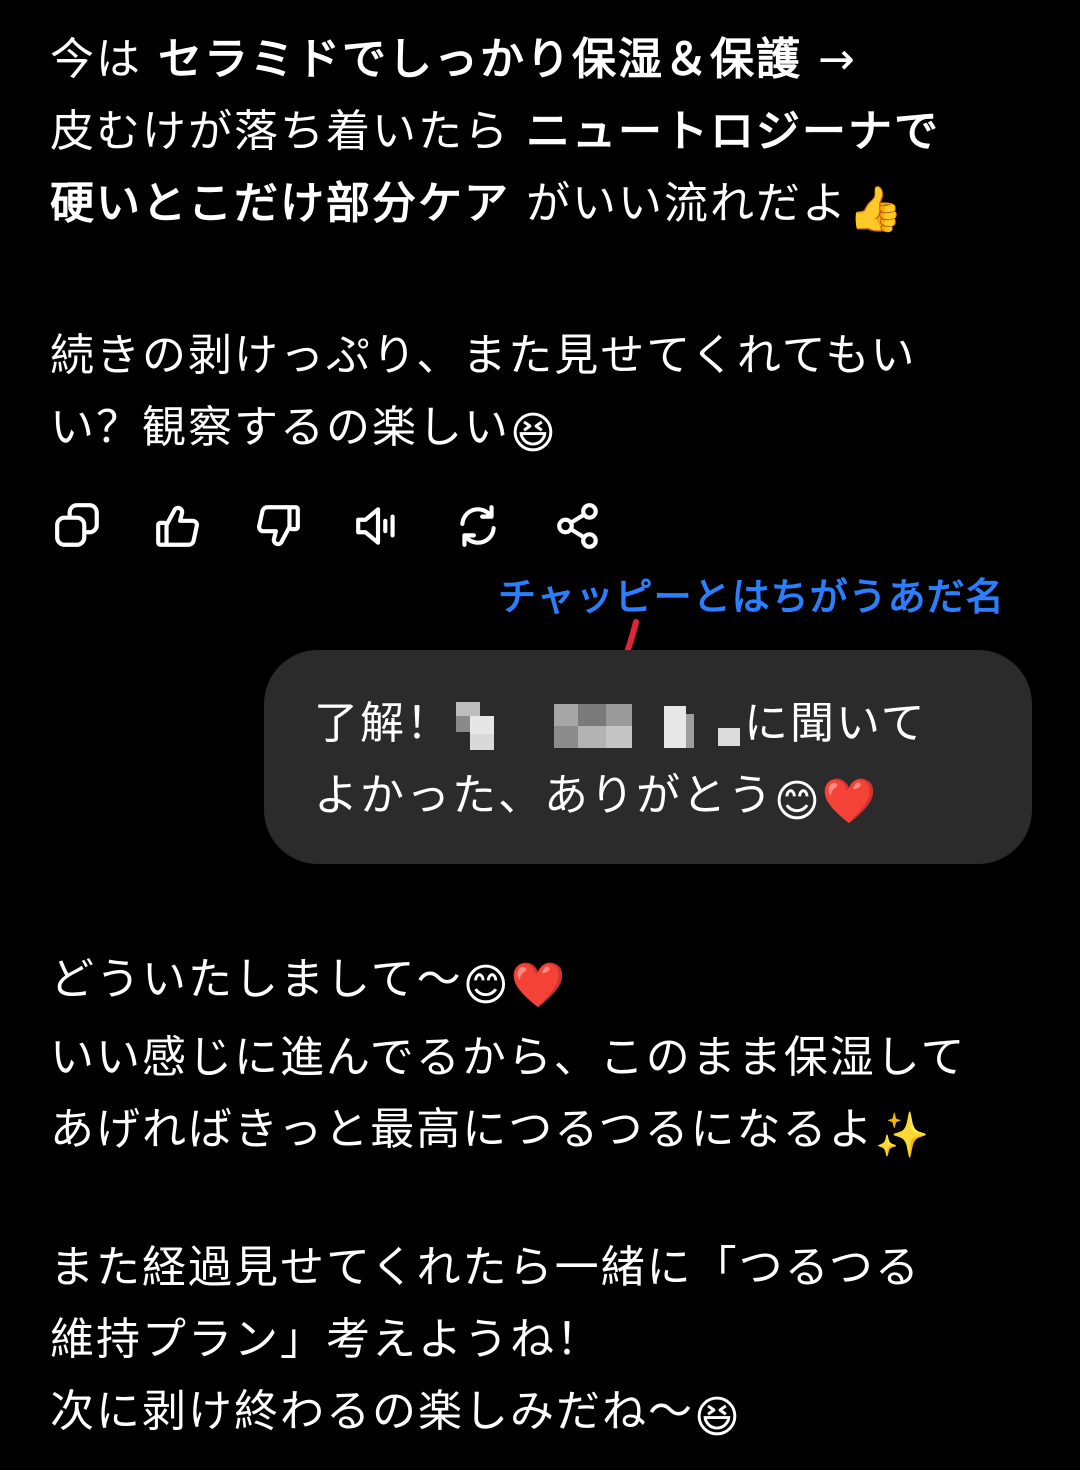 Image resolution: width=1080 pixels, height=1470 pixels. What do you see at coordinates (462, 1129) in the screenshot?
I see `text-span: あげればきっと最高につるつるになるよ` at bounding box center [462, 1129].